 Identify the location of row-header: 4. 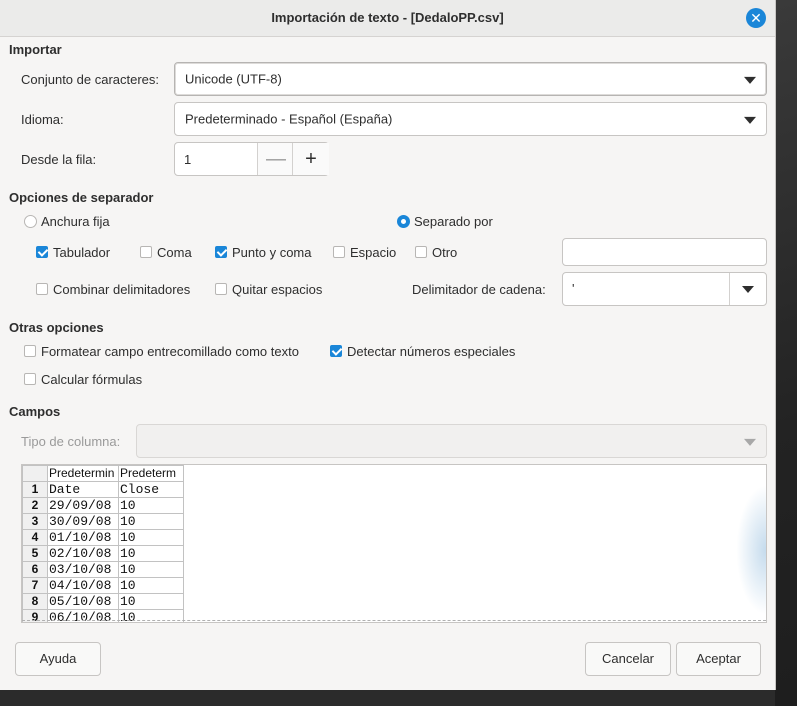
(35, 537).